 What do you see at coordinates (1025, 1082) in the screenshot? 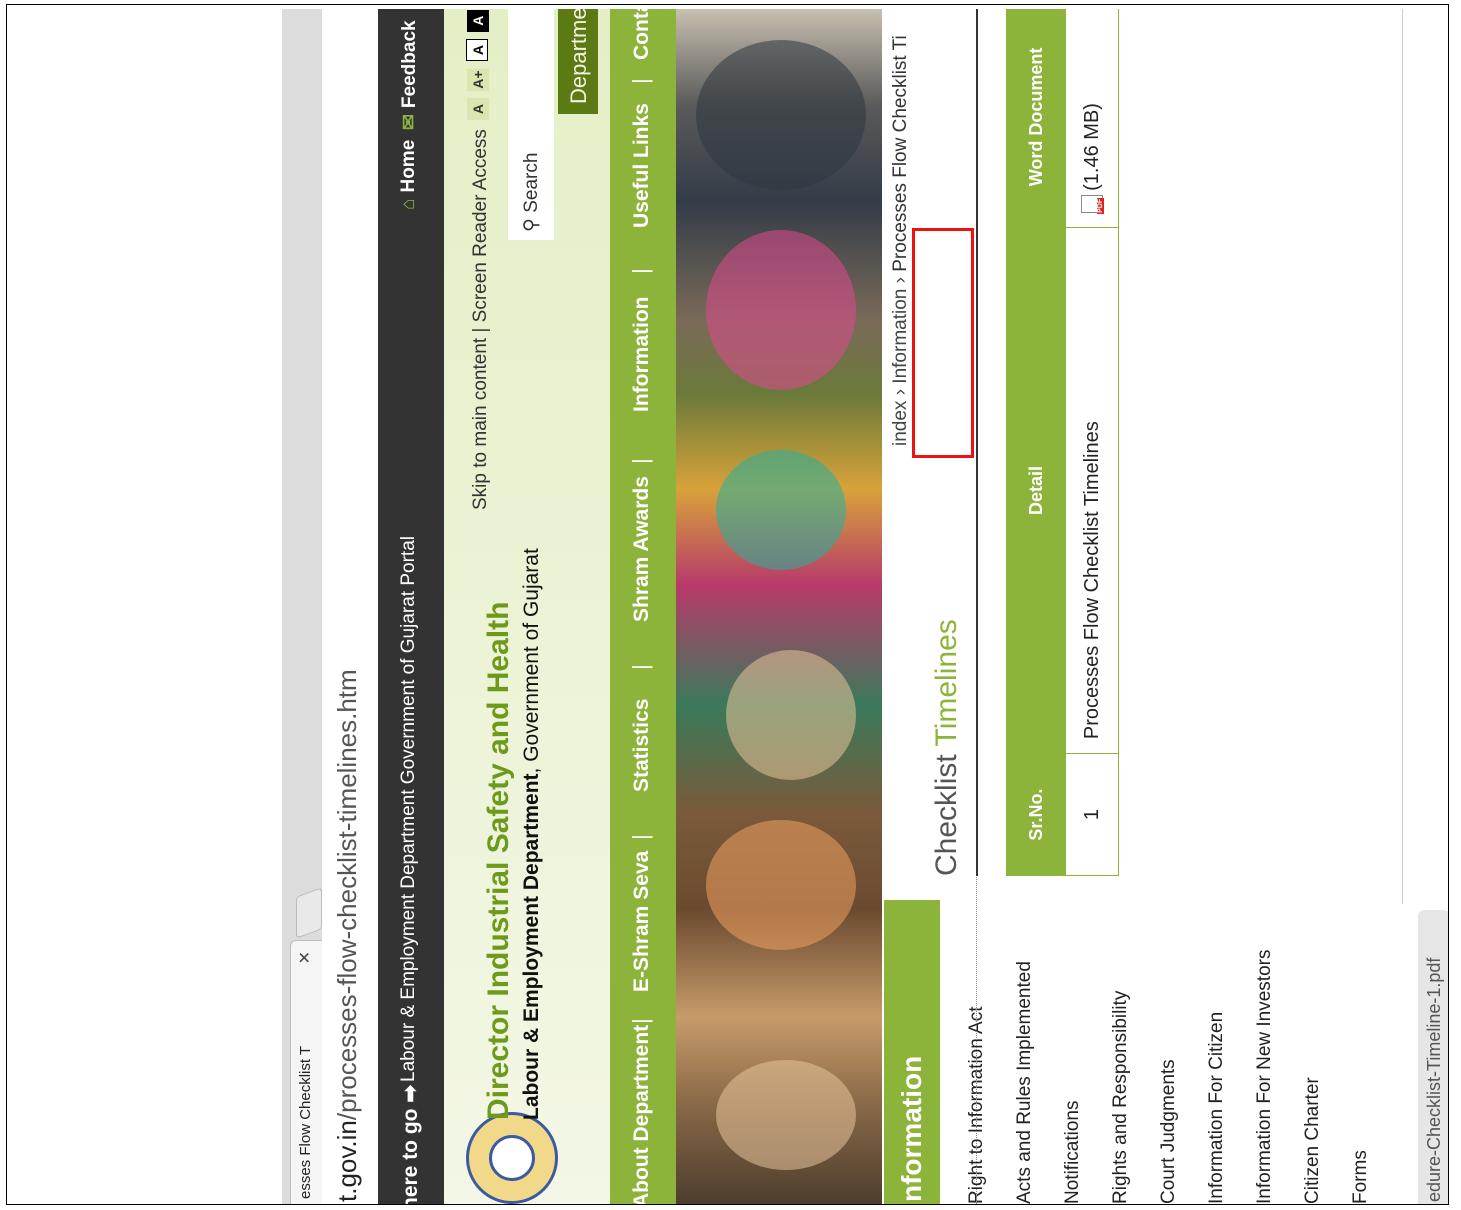
I see `sidebar-item-acts-rules: Acts and Rules Implemented` at bounding box center [1025, 1082].